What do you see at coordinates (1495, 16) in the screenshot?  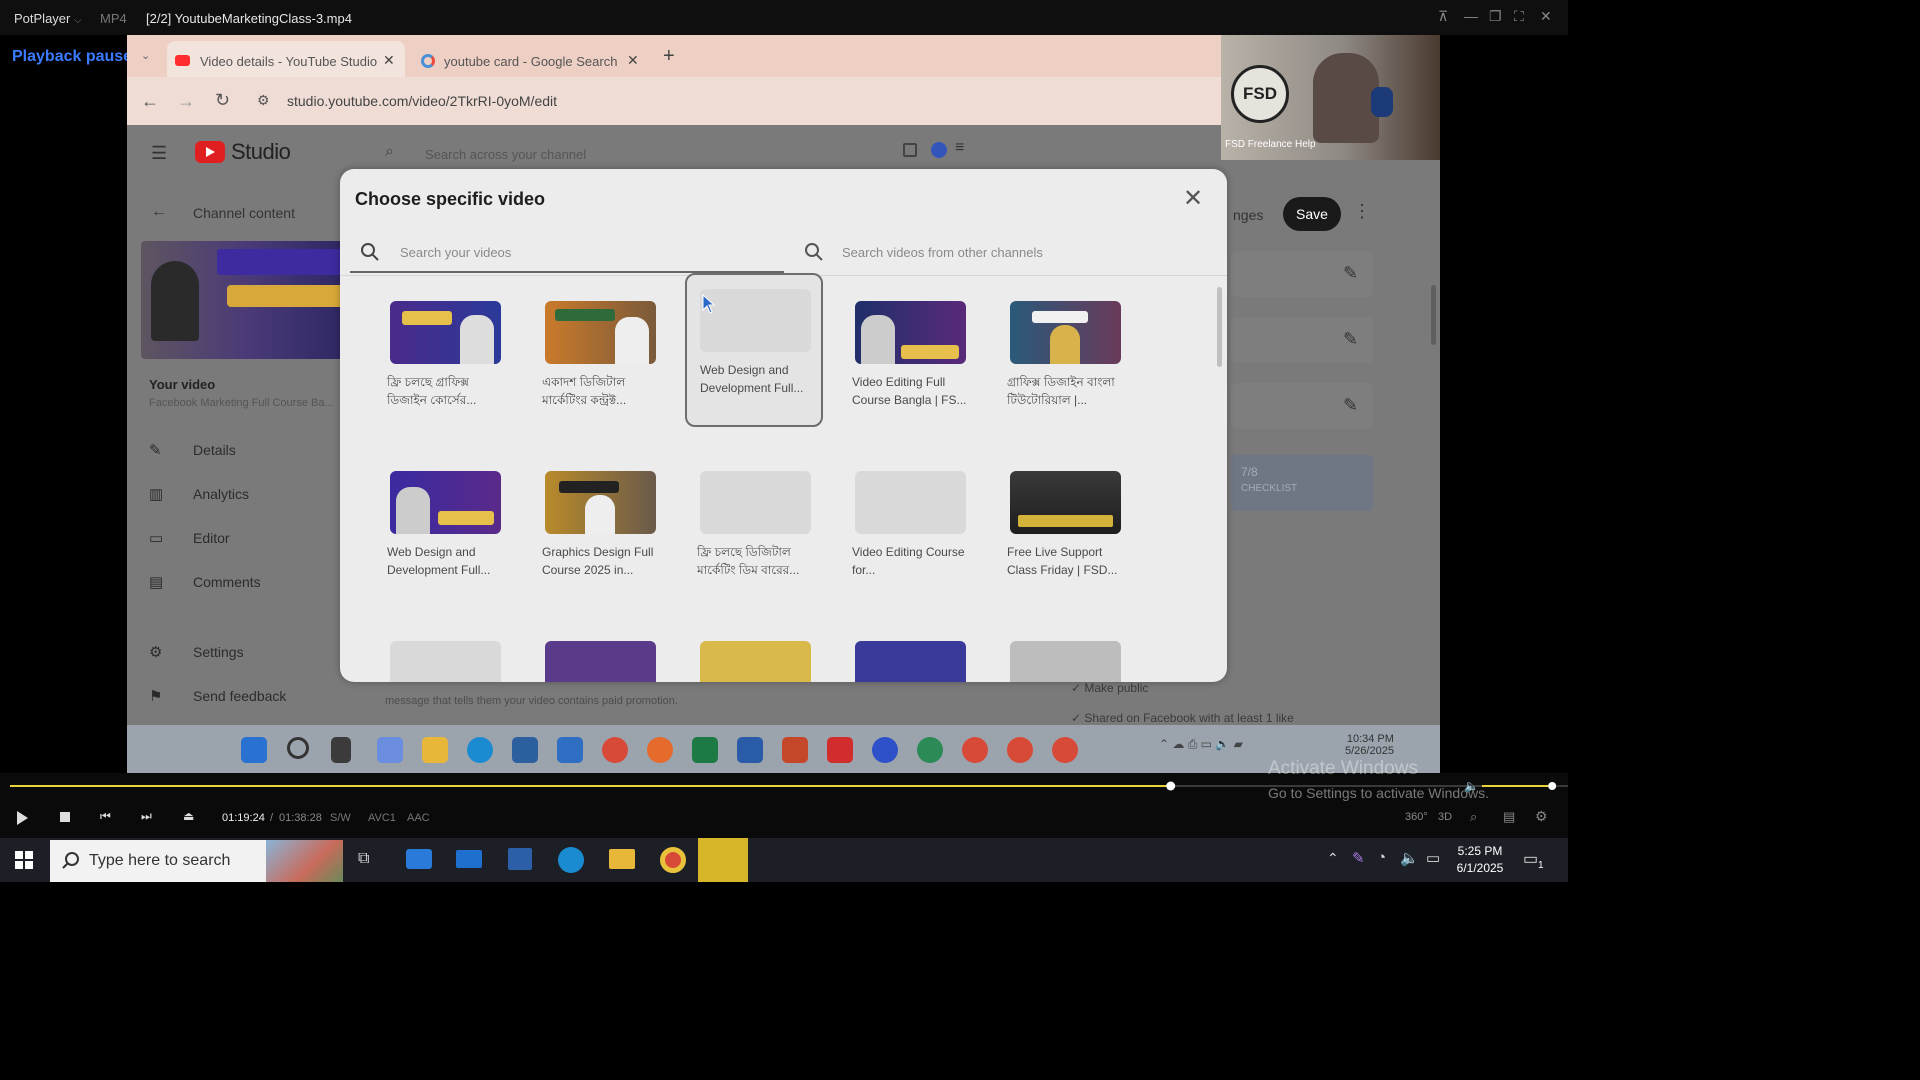 I see `restore-icon: ❐` at bounding box center [1495, 16].